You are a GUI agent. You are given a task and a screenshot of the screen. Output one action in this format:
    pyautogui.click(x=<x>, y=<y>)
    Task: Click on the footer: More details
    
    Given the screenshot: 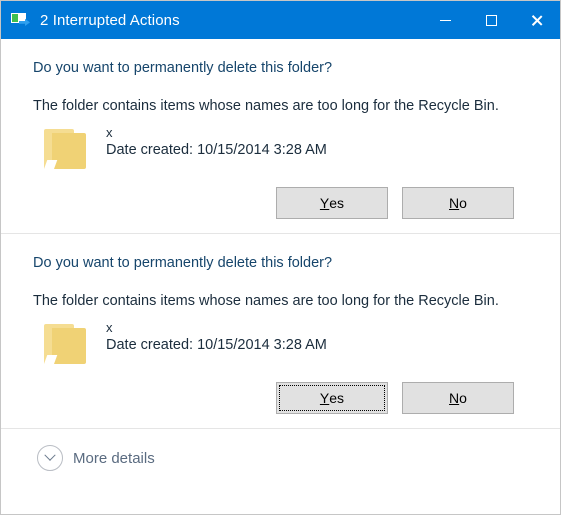 What is the action you would take?
    pyautogui.click(x=280, y=450)
    